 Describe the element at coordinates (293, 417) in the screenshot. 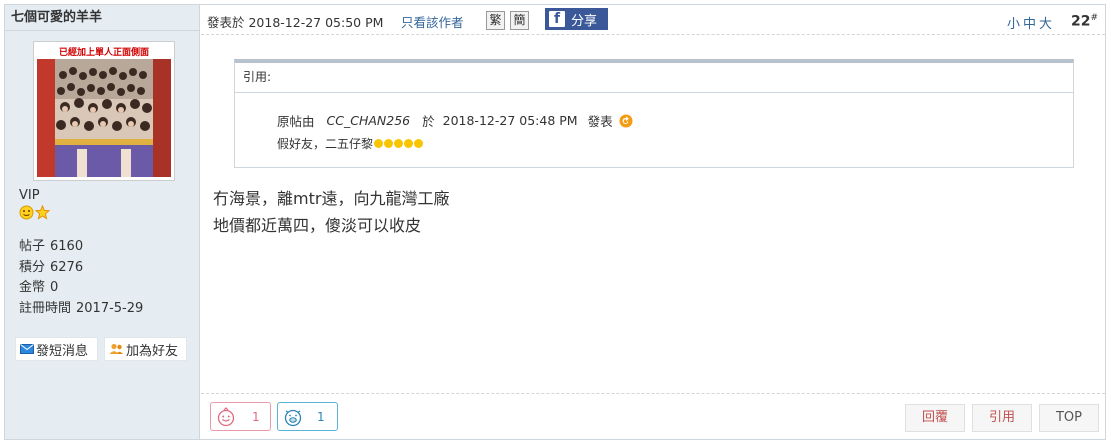

I see `pig-face-icon` at that location.